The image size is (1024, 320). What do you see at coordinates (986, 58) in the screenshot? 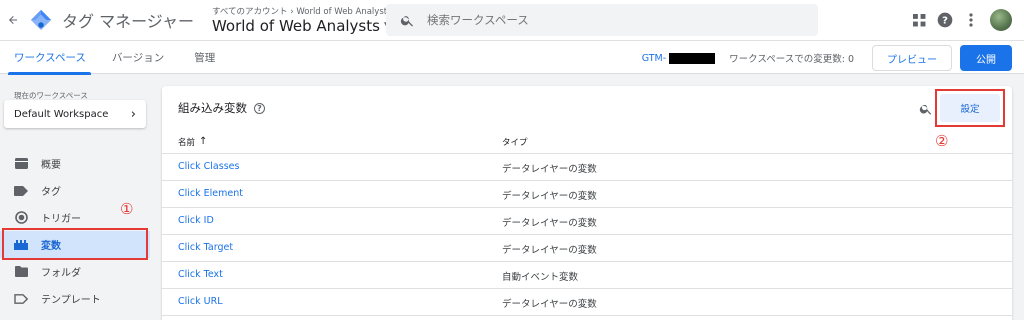
I see `publish-button: 公開` at bounding box center [986, 58].